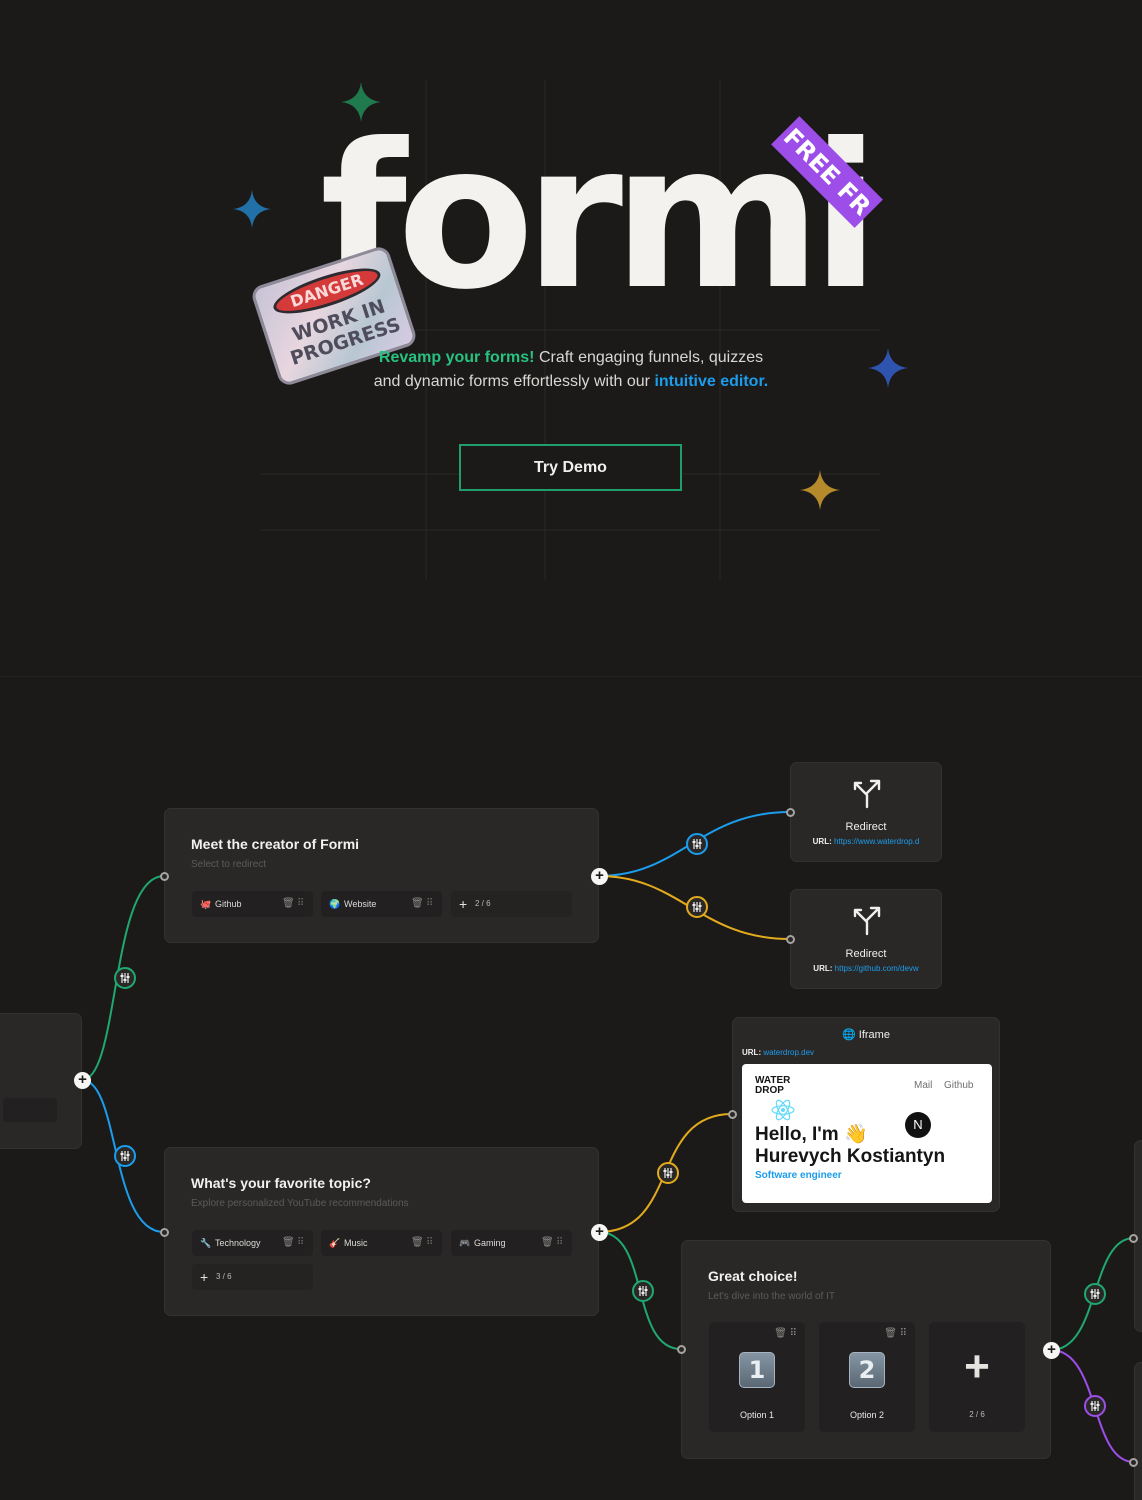 This screenshot has width=1142, height=1500. I want to click on start-card-partial, so click(41, 1081).